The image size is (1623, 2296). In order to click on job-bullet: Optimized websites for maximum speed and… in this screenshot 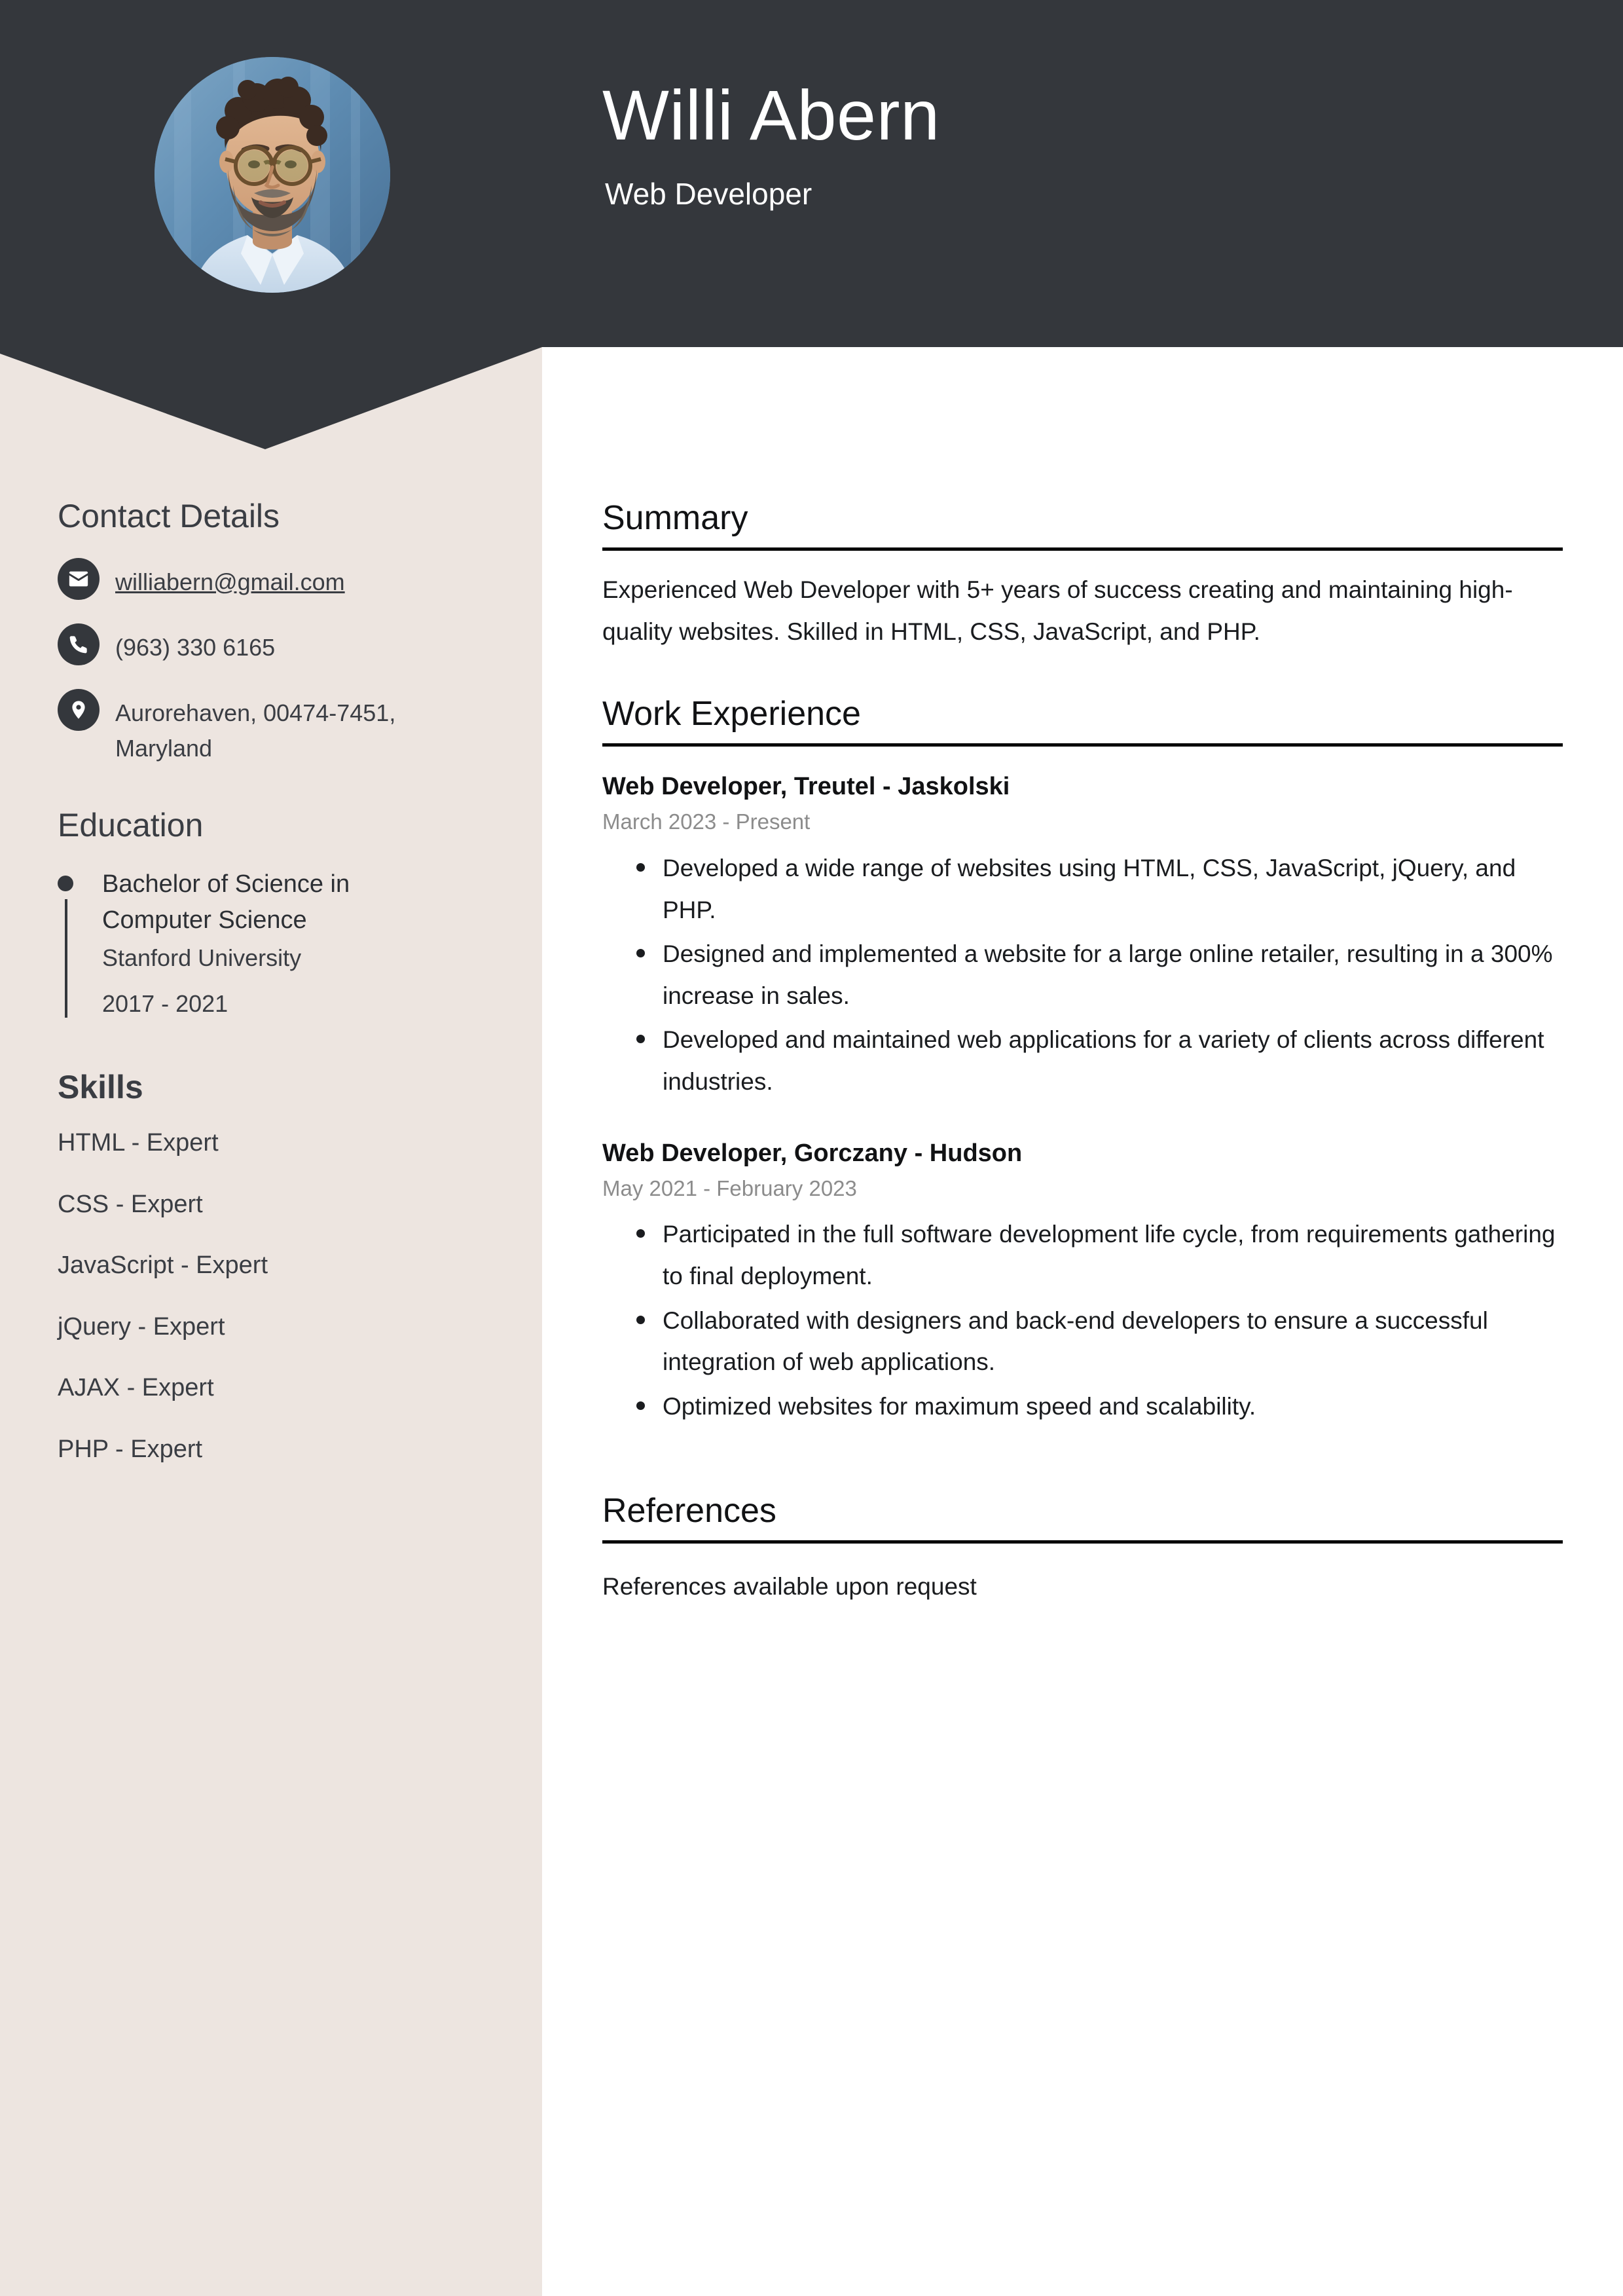, I will do `click(1099, 1407)`.